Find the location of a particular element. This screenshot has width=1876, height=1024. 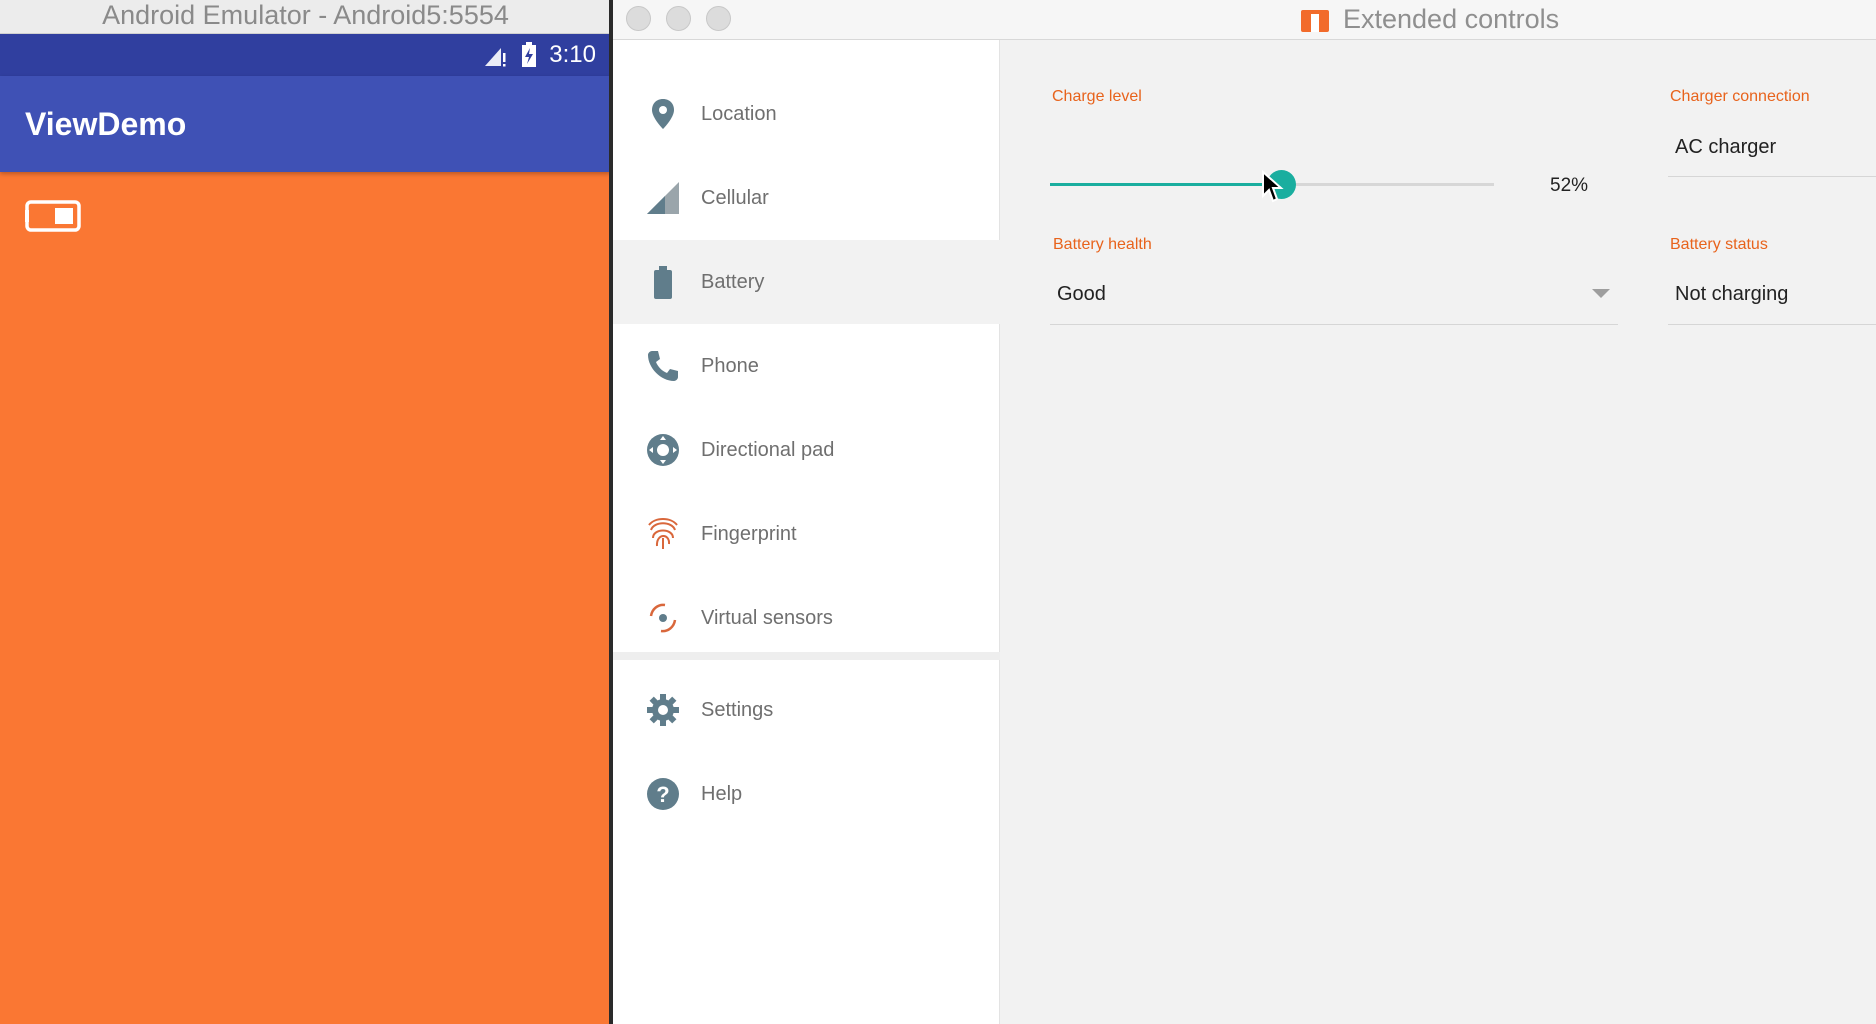

app-toolbar: ViewDemo is located at coordinates (305, 124).